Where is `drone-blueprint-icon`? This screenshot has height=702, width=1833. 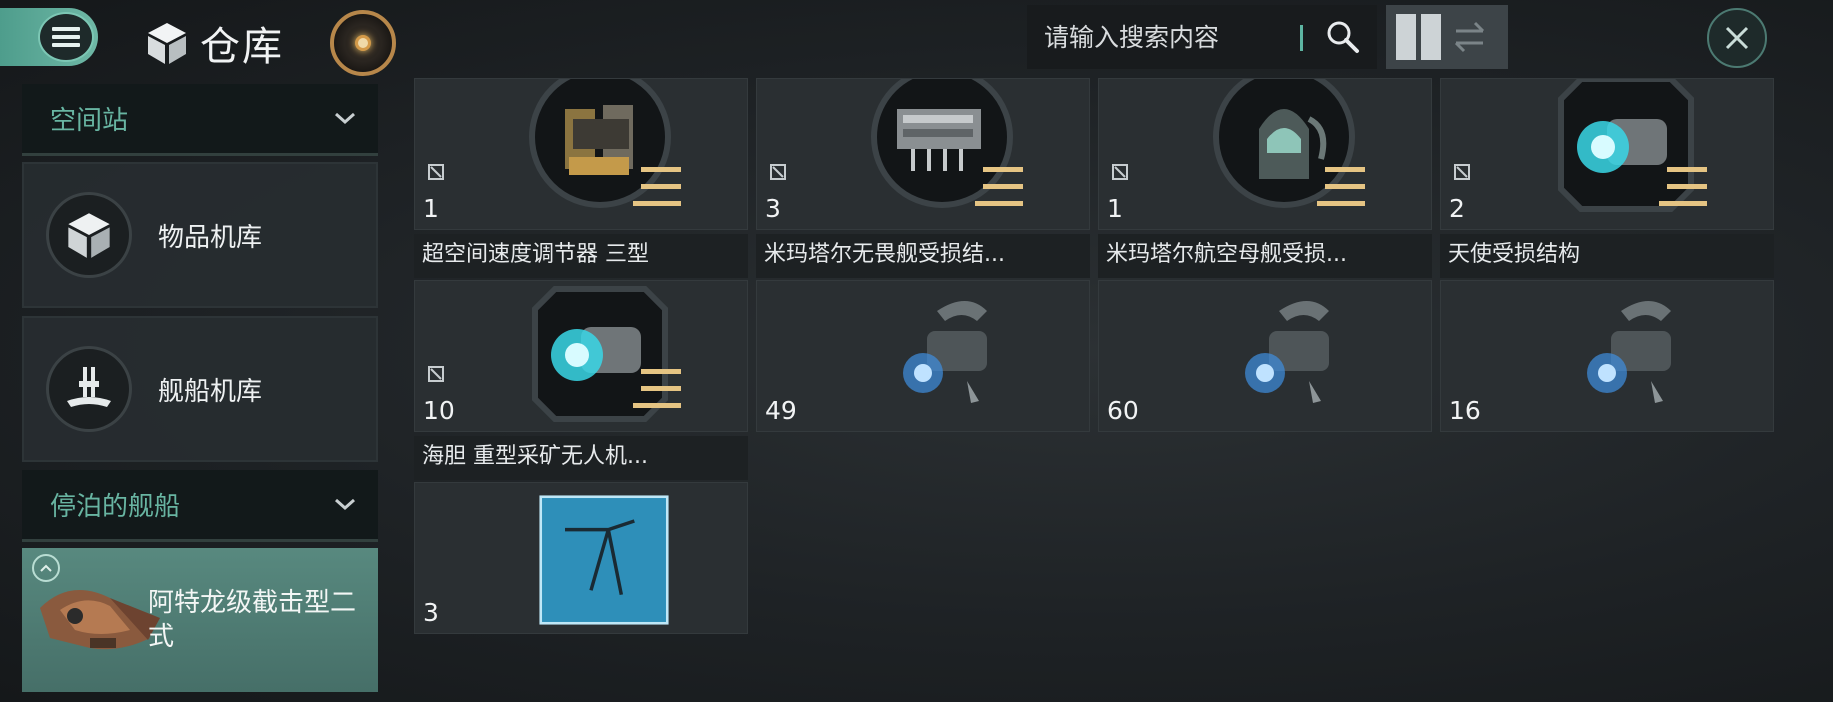 drone-blueprint-icon is located at coordinates (604, 560).